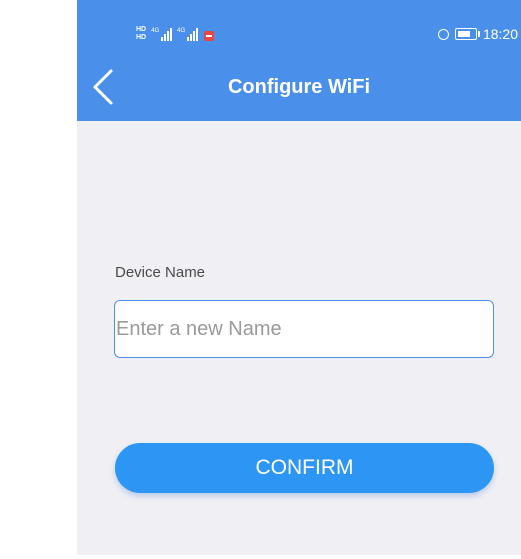 Image resolution: width=521 pixels, height=559 pixels. I want to click on status-time: 18:20, so click(500, 34).